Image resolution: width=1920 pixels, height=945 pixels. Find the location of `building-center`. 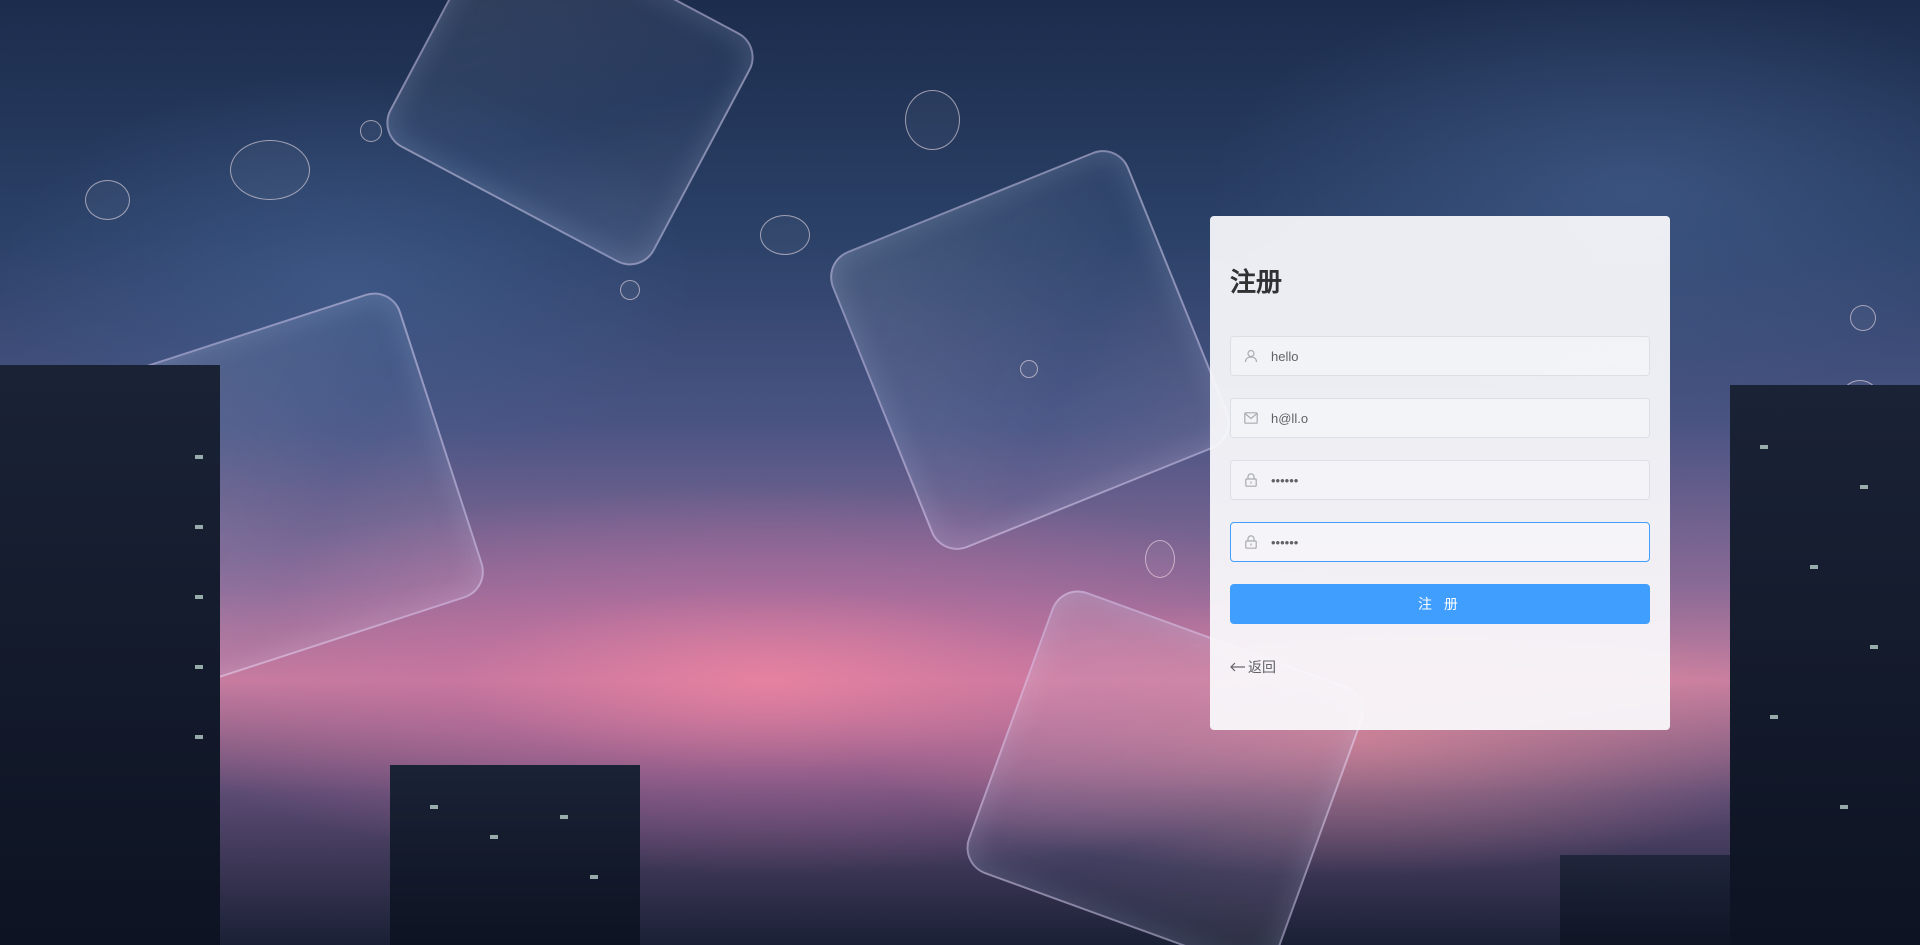

building-center is located at coordinates (515, 855).